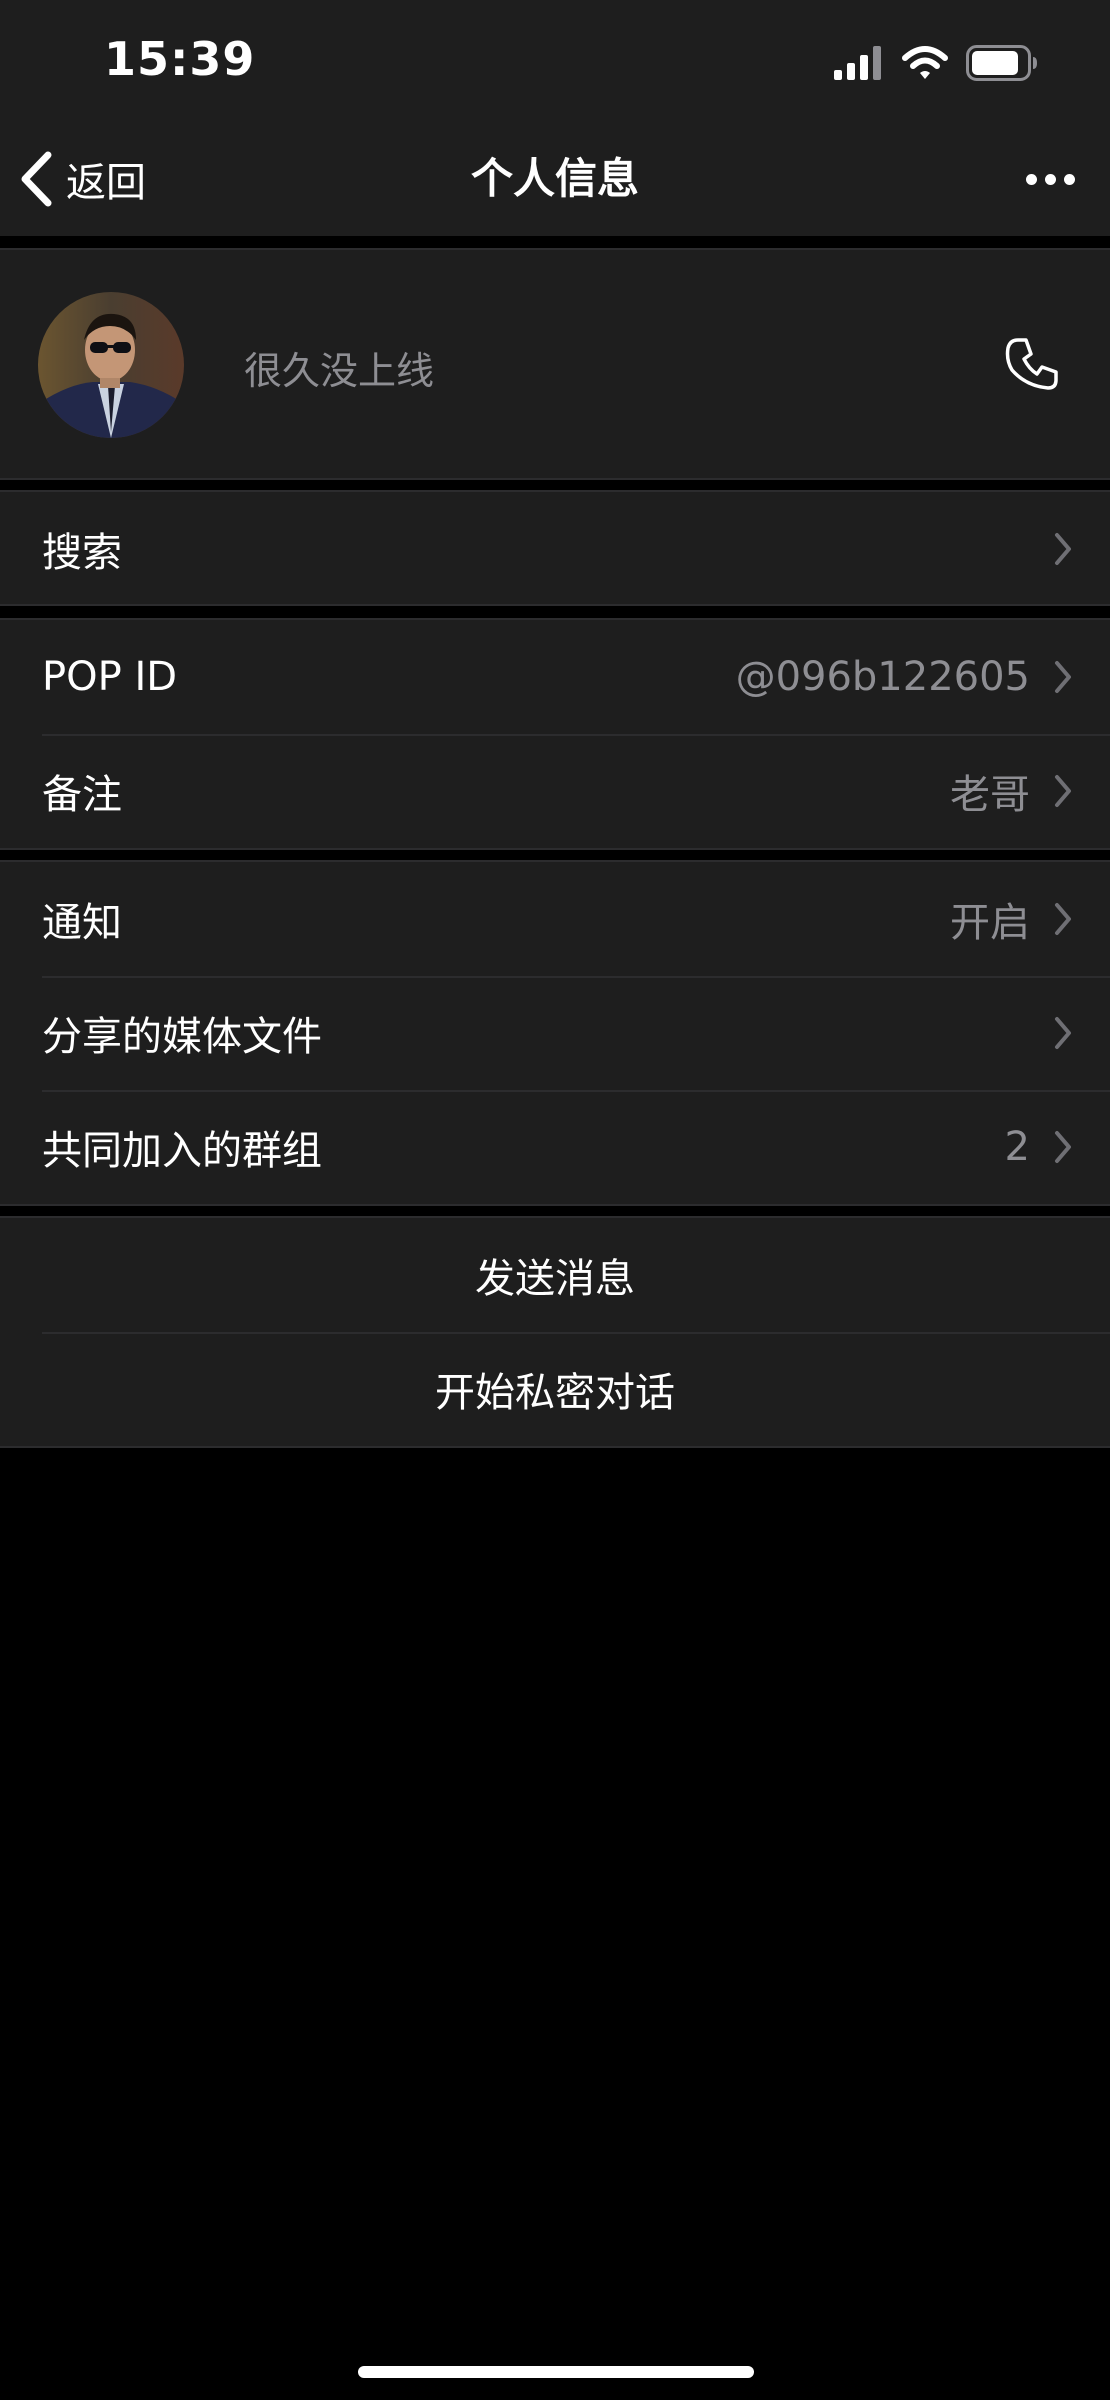 Image resolution: width=1110 pixels, height=2400 pixels. Describe the element at coordinates (554, 178) in the screenshot. I see `page-title: 个人信息` at that location.